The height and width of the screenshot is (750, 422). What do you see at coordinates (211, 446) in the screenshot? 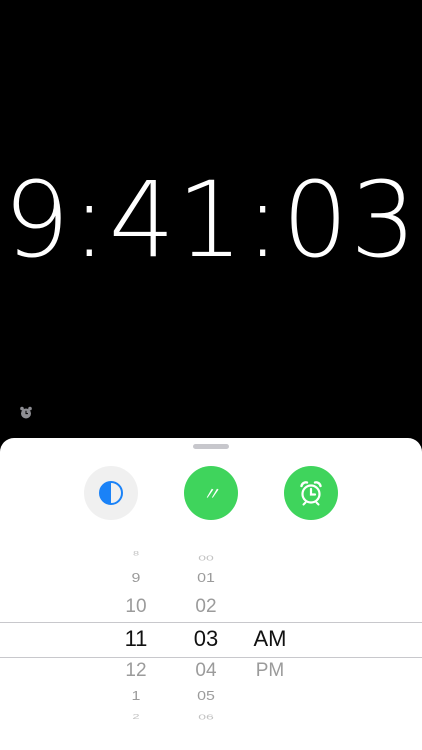
I see `sheet-grabber` at bounding box center [211, 446].